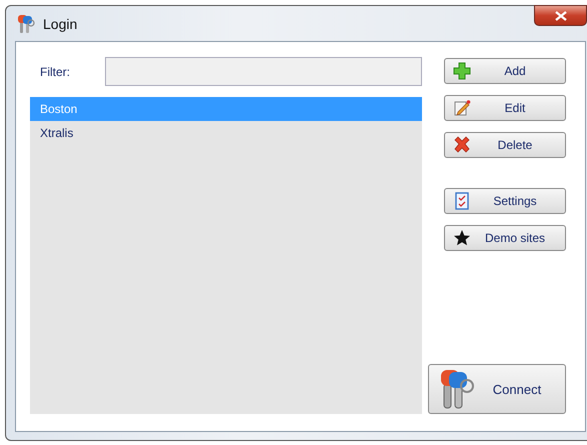  Describe the element at coordinates (462, 145) in the screenshot. I see `x-icon` at that location.